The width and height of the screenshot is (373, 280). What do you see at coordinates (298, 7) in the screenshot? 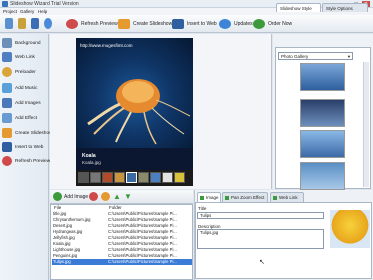
I see `tab-slideshow-style: Slideshow Style` at bounding box center [298, 7].